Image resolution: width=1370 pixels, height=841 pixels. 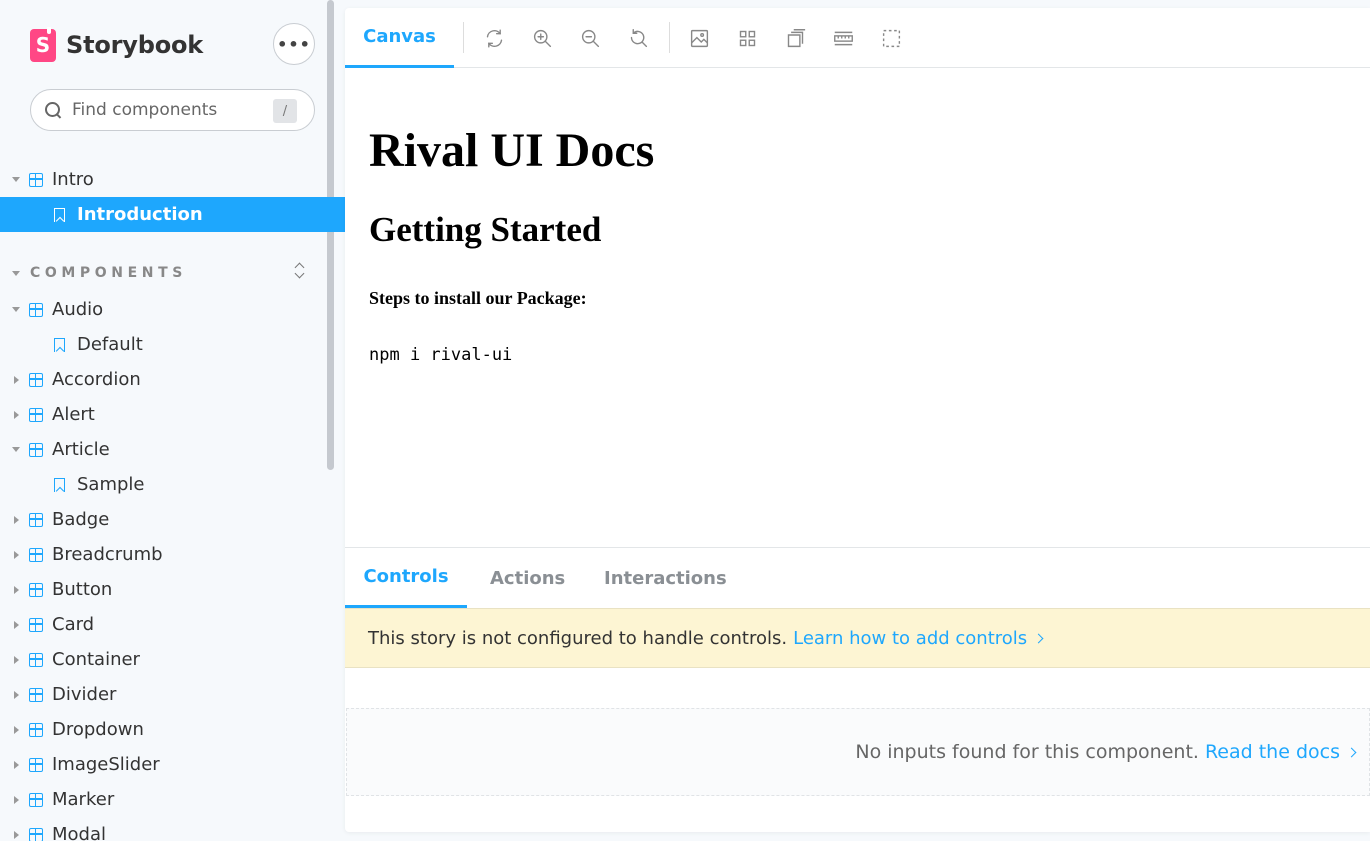 I want to click on ellipsis-icon: •••, so click(x=294, y=44).